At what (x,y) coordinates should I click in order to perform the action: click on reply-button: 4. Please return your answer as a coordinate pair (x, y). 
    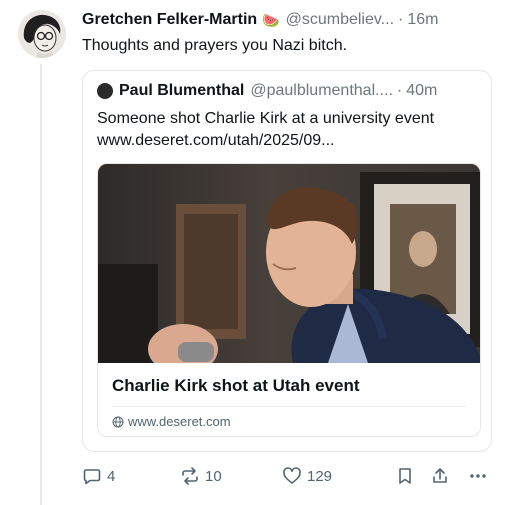
    Looking at the image, I should click on (98, 476).